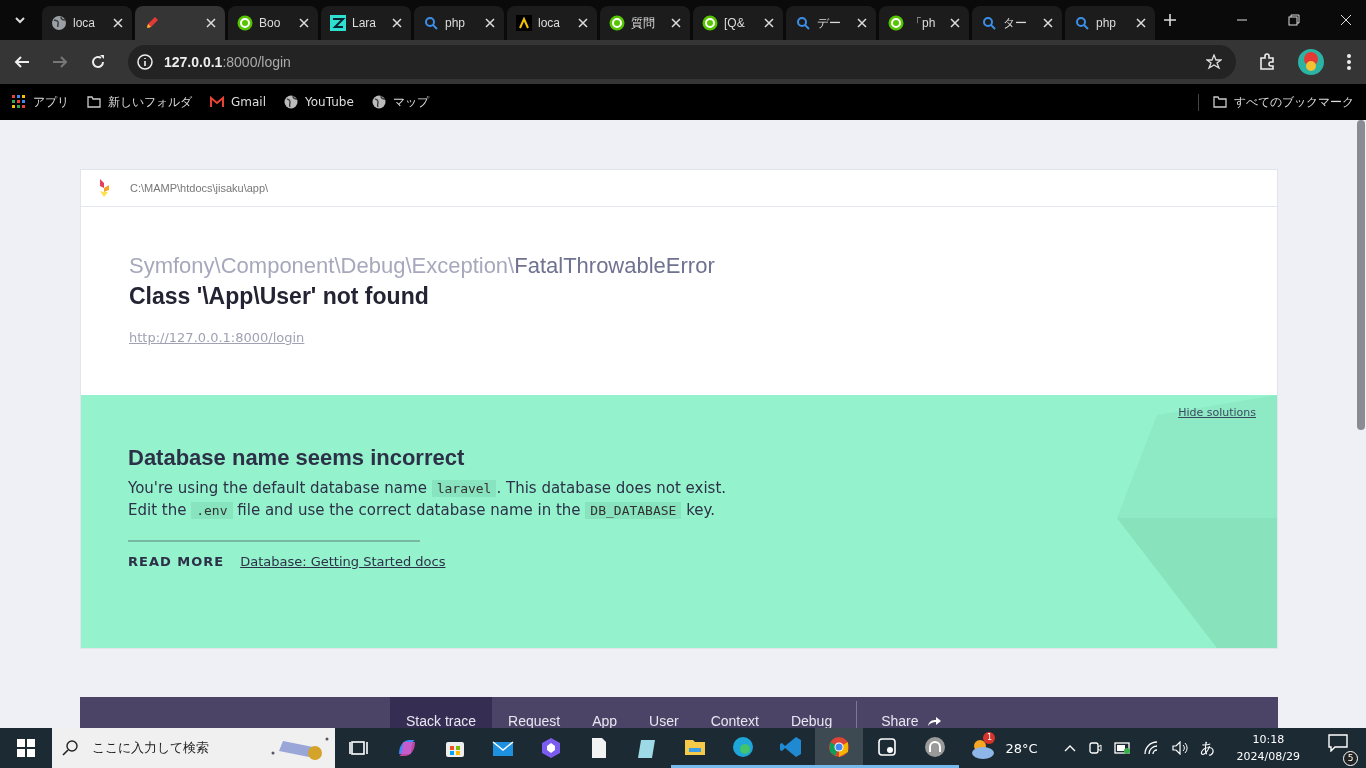  I want to click on error-message: Class '\App\User' not found, so click(279, 296).